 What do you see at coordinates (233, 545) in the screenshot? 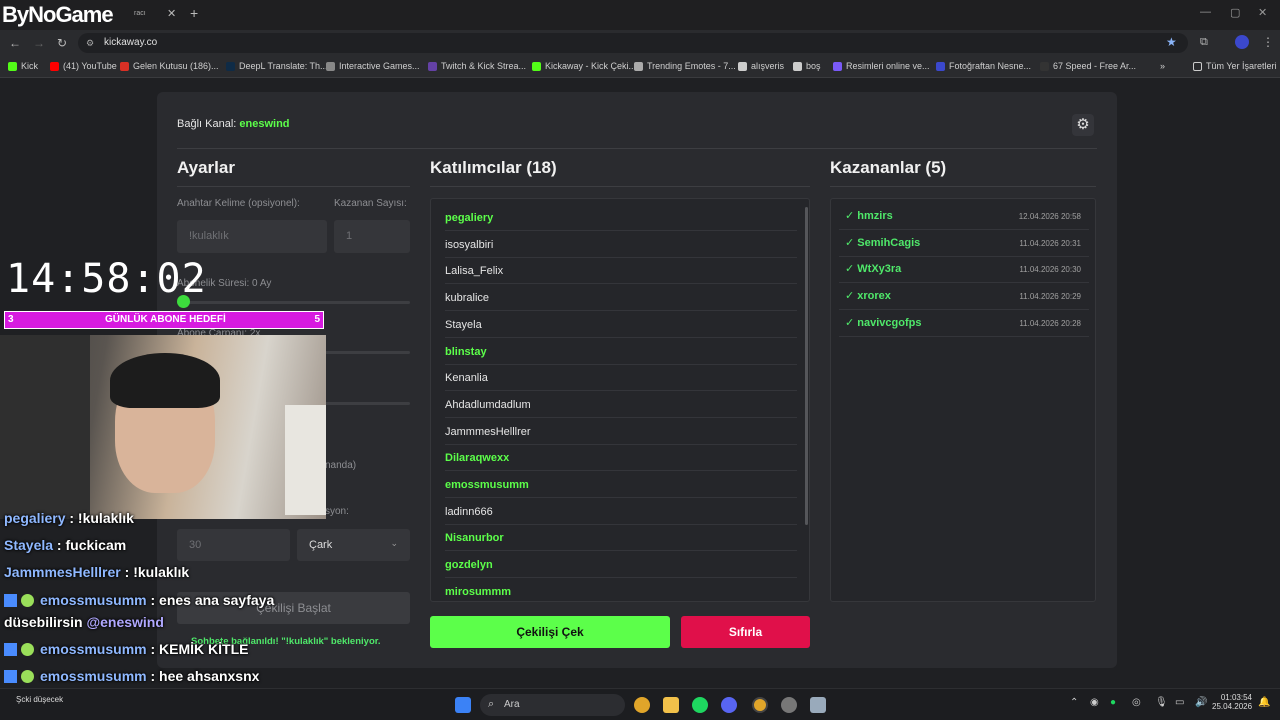
I see `duration-input: 30` at bounding box center [233, 545].